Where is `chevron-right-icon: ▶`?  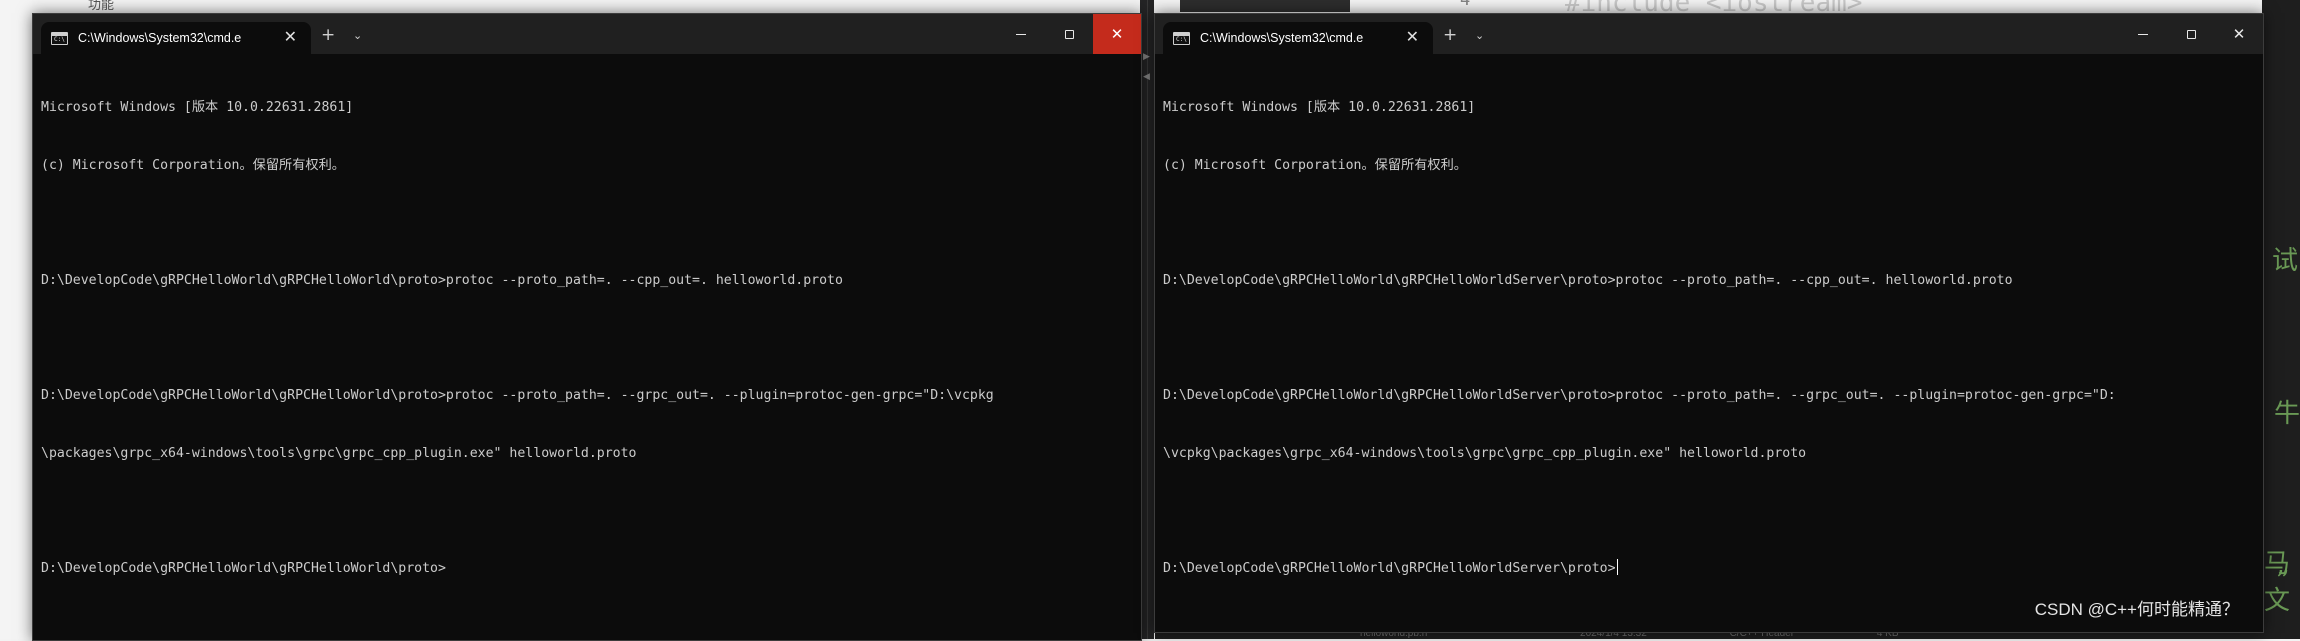
chevron-right-icon: ▶ is located at coordinates (1146, 57).